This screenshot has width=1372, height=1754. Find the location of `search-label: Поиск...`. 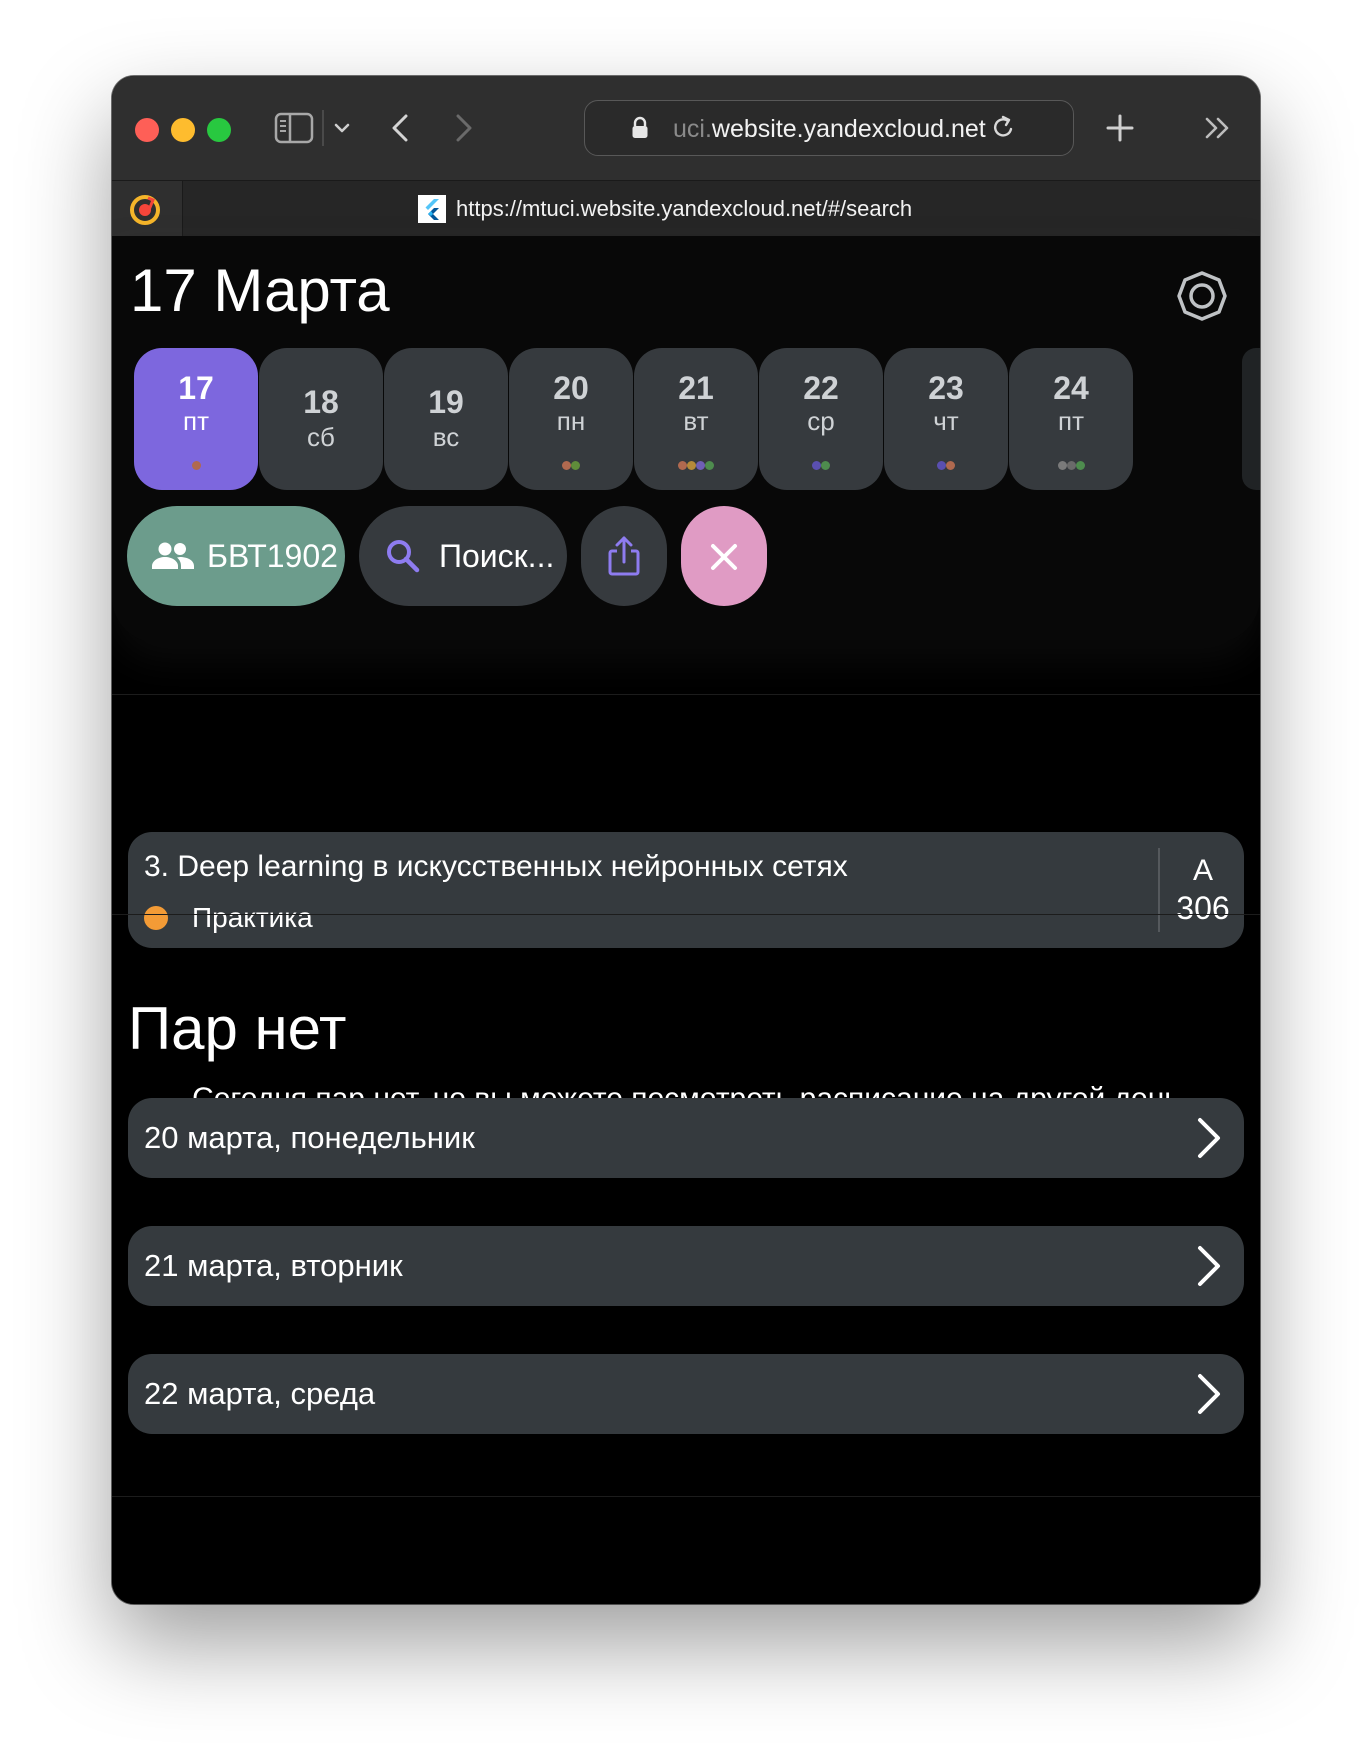

search-label: Поиск... is located at coordinates (497, 555).